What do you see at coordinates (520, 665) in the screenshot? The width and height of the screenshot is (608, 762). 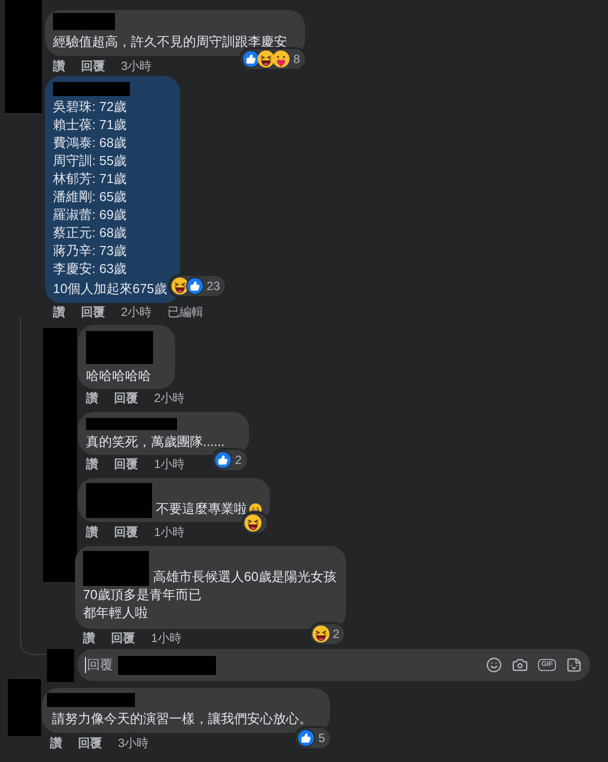 I see `camera-icon` at bounding box center [520, 665].